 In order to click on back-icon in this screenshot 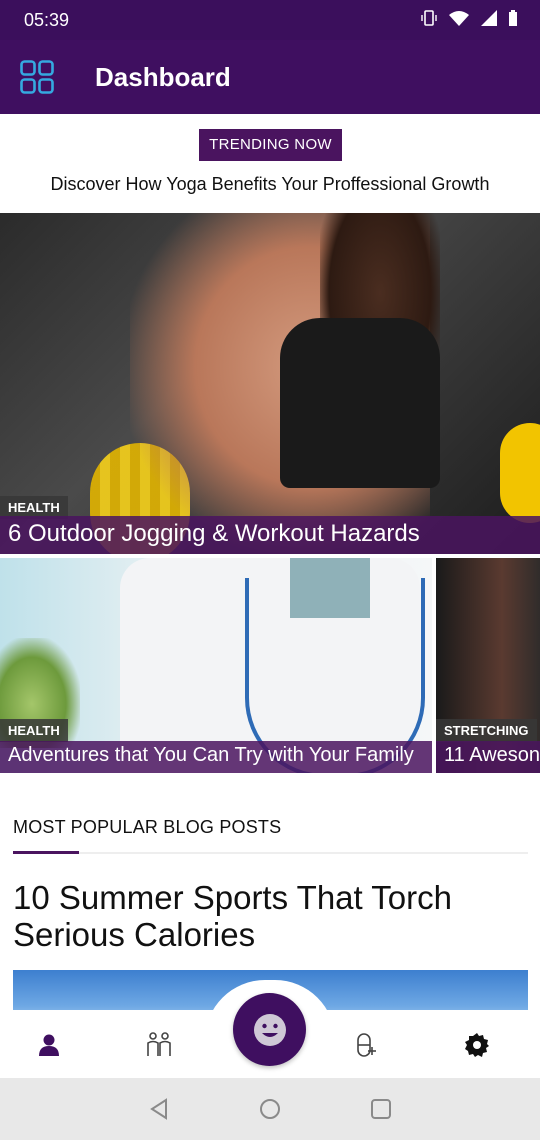, I will do `click(159, 1109)`.